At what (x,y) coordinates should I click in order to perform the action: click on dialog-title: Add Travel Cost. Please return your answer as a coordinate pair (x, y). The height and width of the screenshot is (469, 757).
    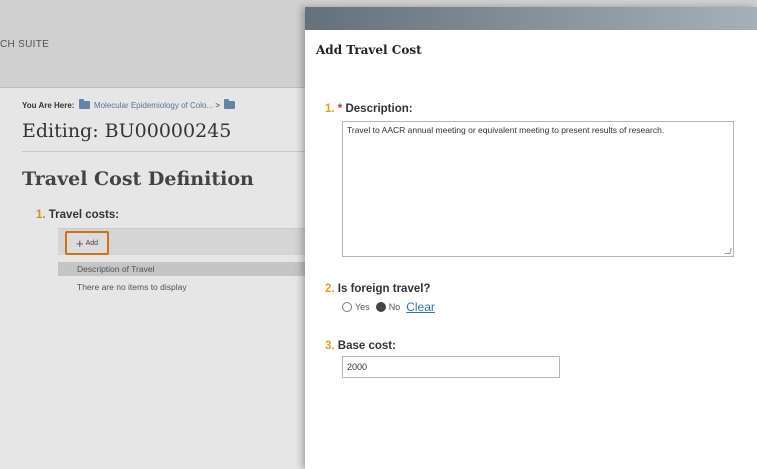
    Looking at the image, I should click on (369, 50).